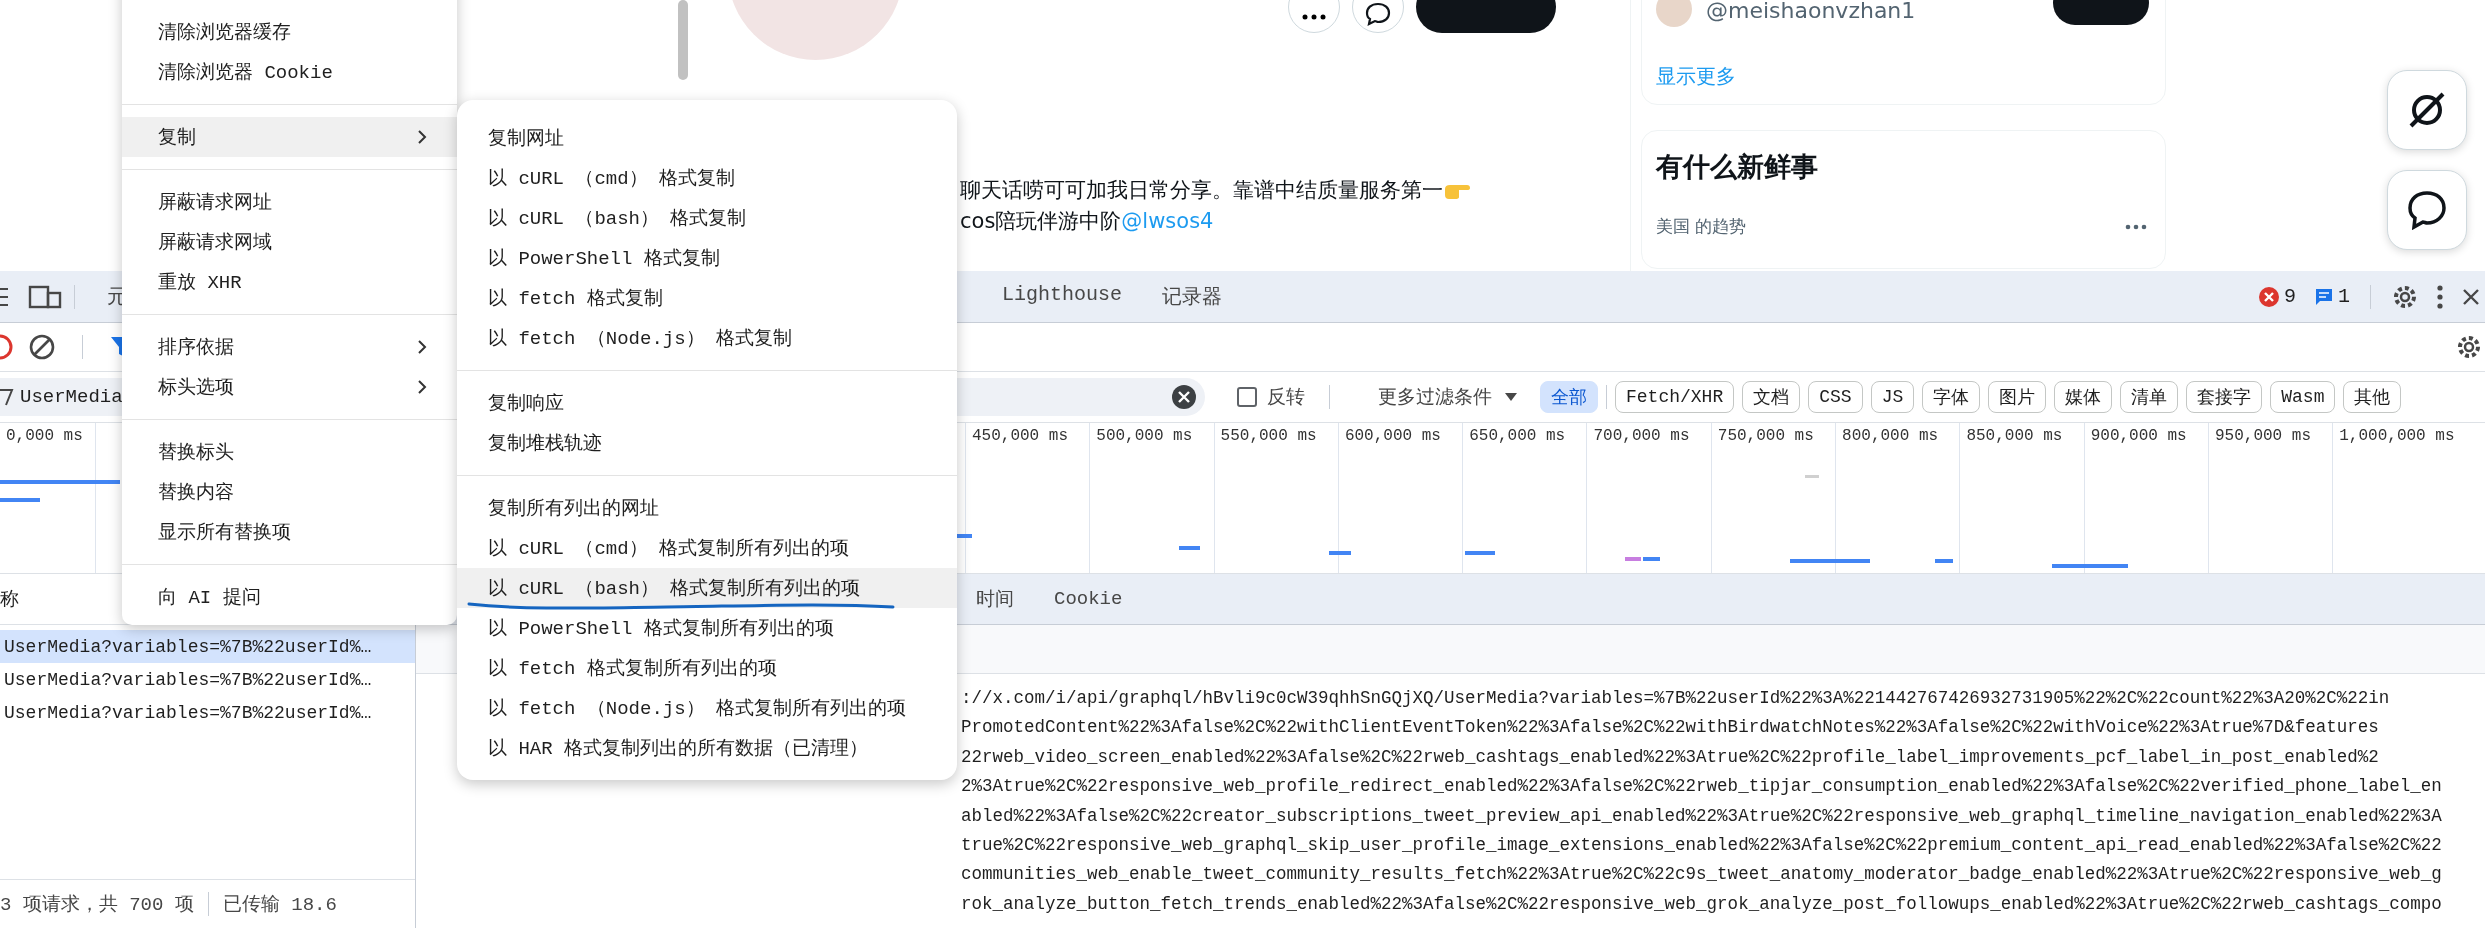 The height and width of the screenshot is (928, 2485). Describe the element at coordinates (1041, 221) in the screenshot. I see `bio-text: cos陪玩伴游中阶` at that location.